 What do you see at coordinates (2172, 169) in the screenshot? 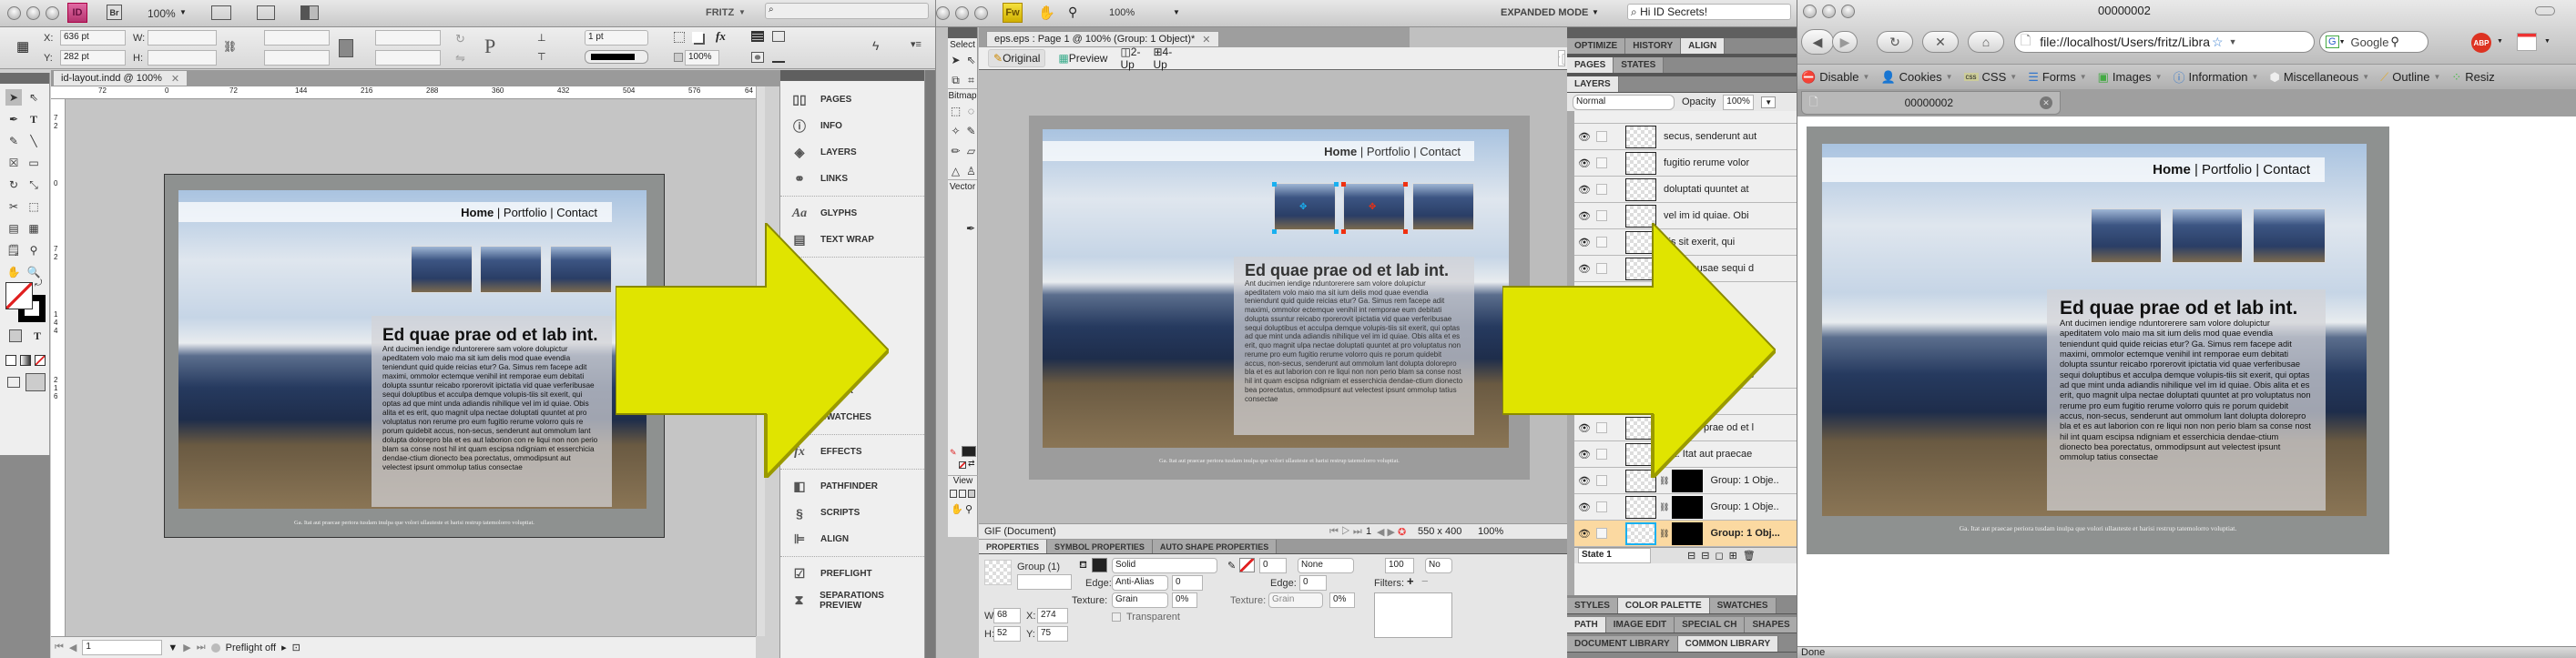
I see `nav-home-link: Home` at bounding box center [2172, 169].